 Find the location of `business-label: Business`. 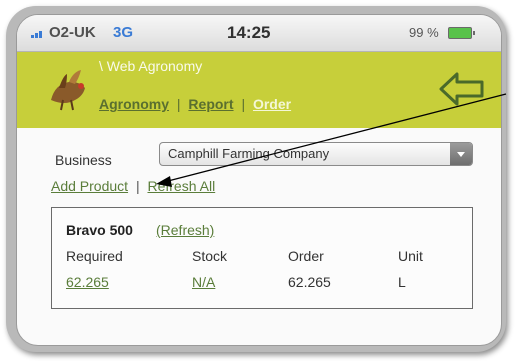

business-label: Business is located at coordinates (83, 160).